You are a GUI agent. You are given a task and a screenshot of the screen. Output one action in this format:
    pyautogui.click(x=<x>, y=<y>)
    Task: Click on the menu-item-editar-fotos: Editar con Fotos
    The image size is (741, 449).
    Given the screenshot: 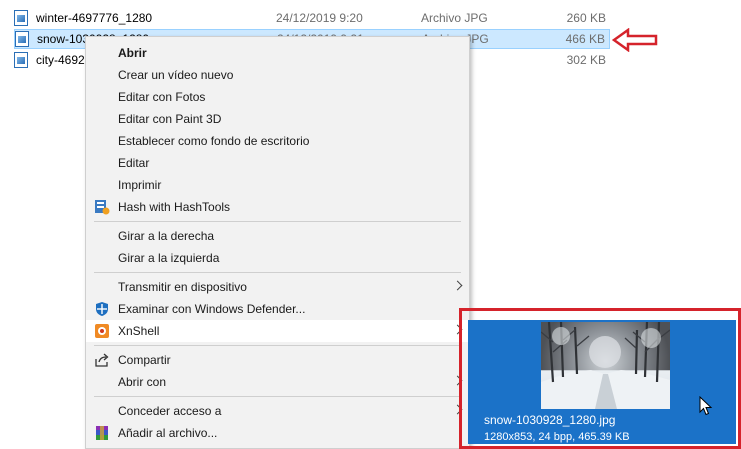 What is the action you would take?
    pyautogui.click(x=277, y=97)
    